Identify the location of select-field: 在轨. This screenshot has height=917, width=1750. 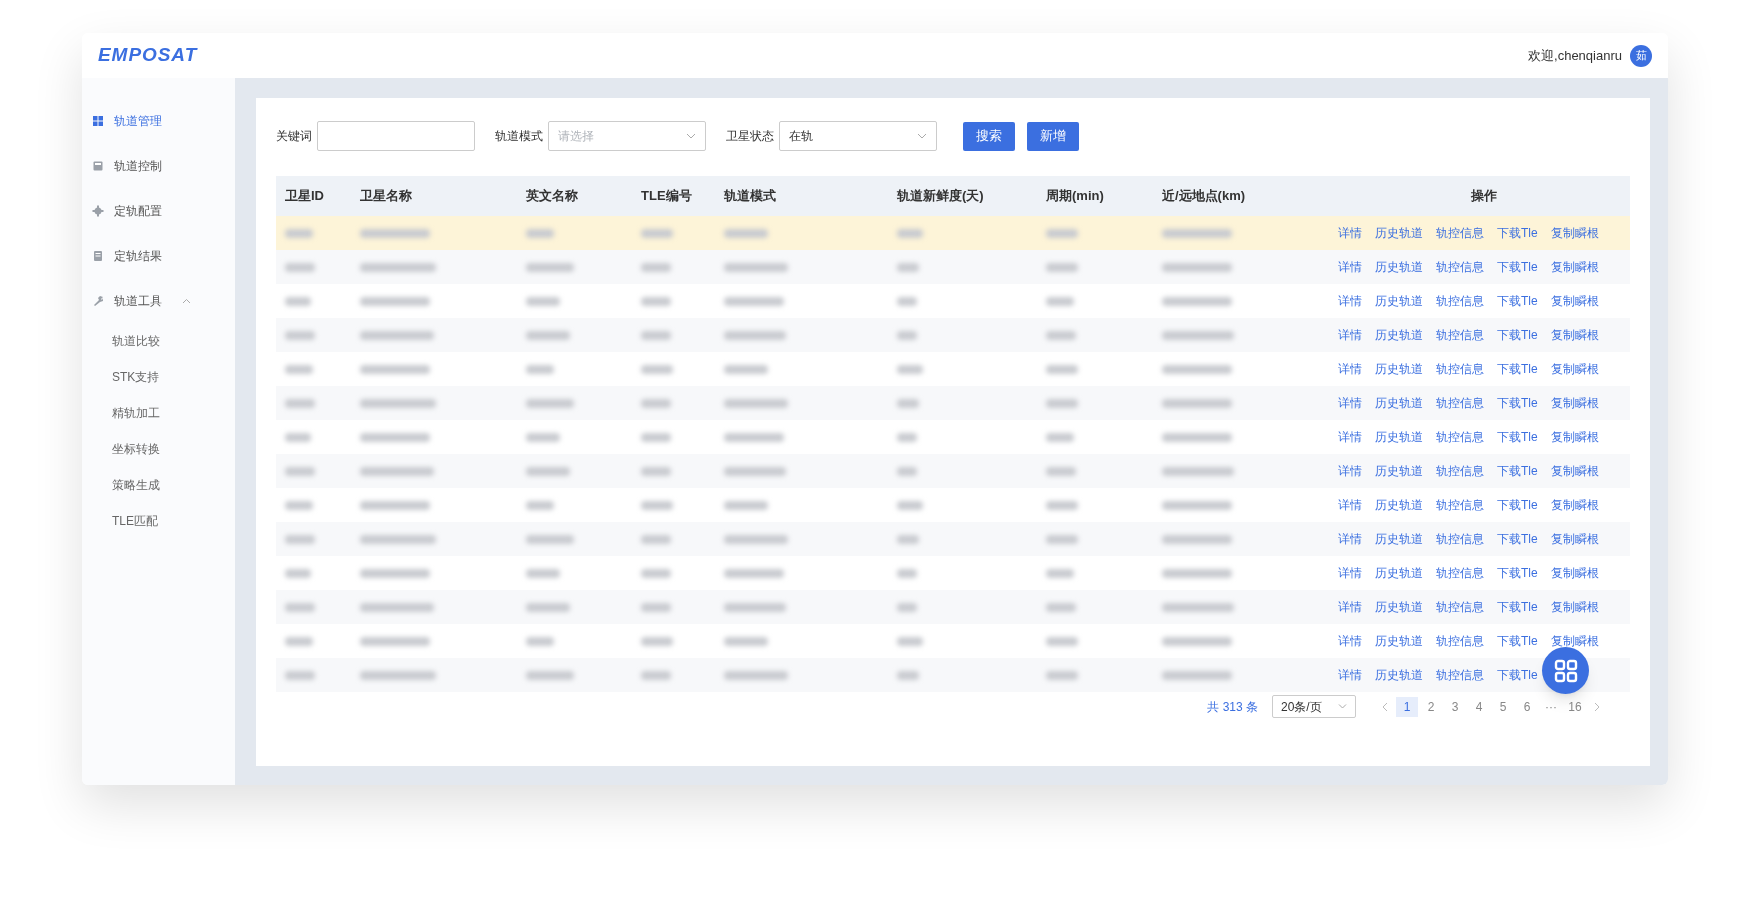
(858, 136).